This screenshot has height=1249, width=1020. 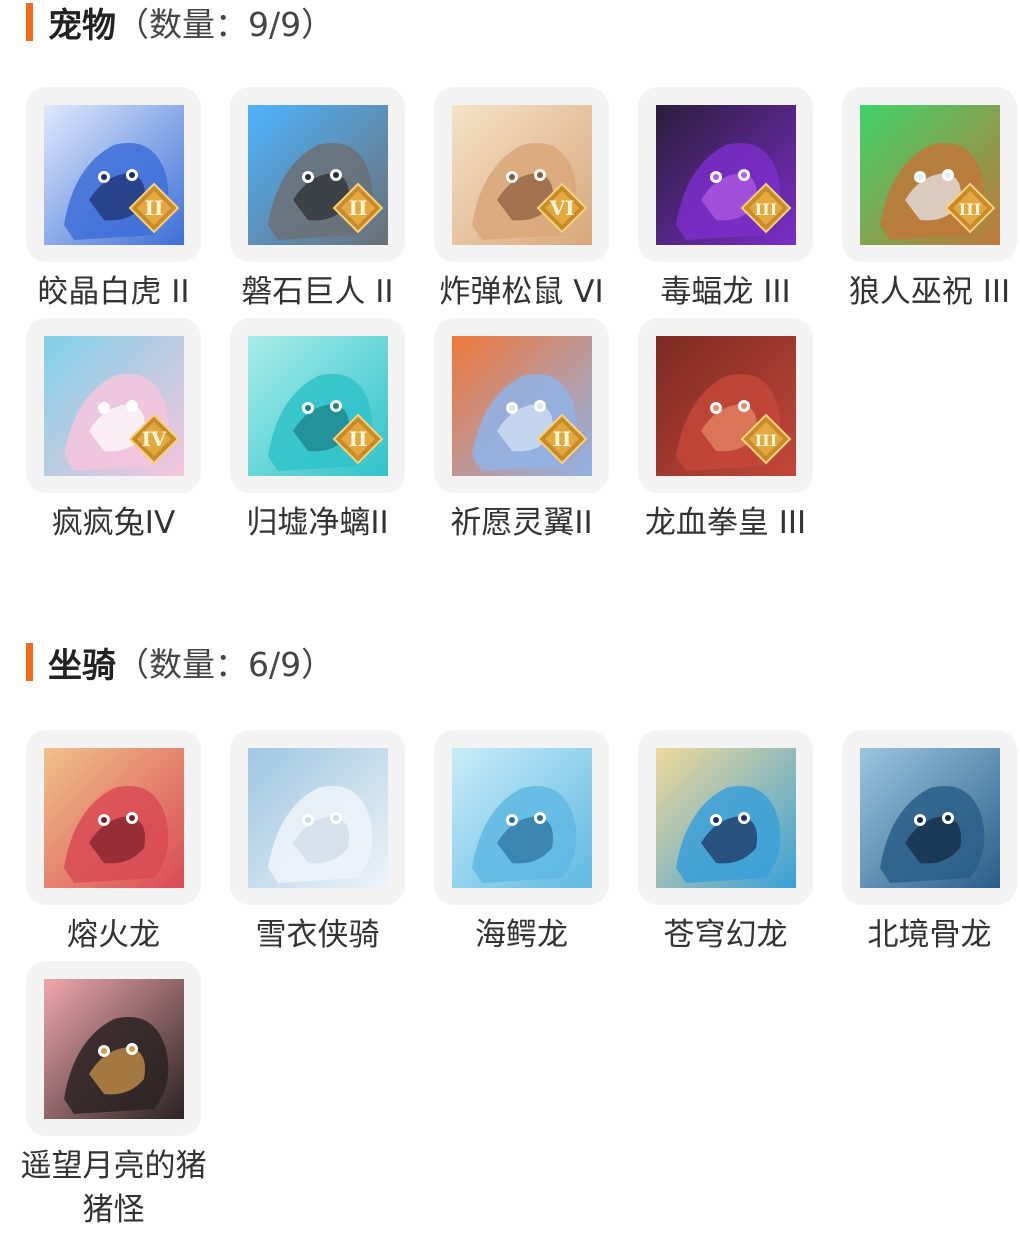 I want to click on card-thumbnail: IV, so click(x=113, y=405).